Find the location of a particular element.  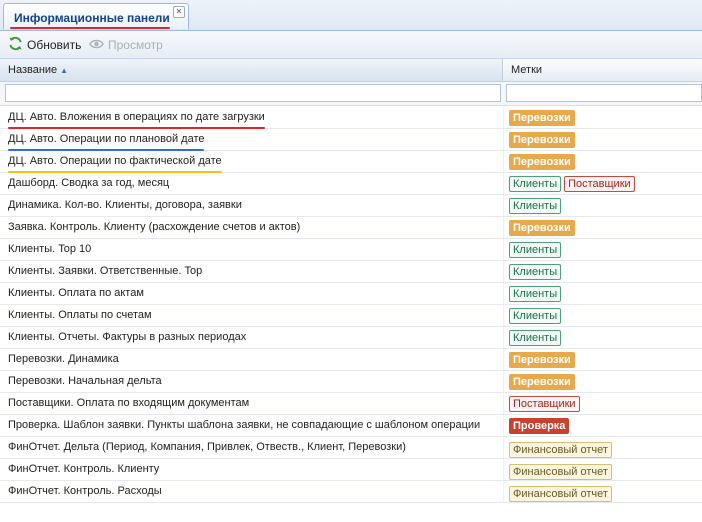

row-name: Перевозки. Начальная дельта is located at coordinates (85, 381).